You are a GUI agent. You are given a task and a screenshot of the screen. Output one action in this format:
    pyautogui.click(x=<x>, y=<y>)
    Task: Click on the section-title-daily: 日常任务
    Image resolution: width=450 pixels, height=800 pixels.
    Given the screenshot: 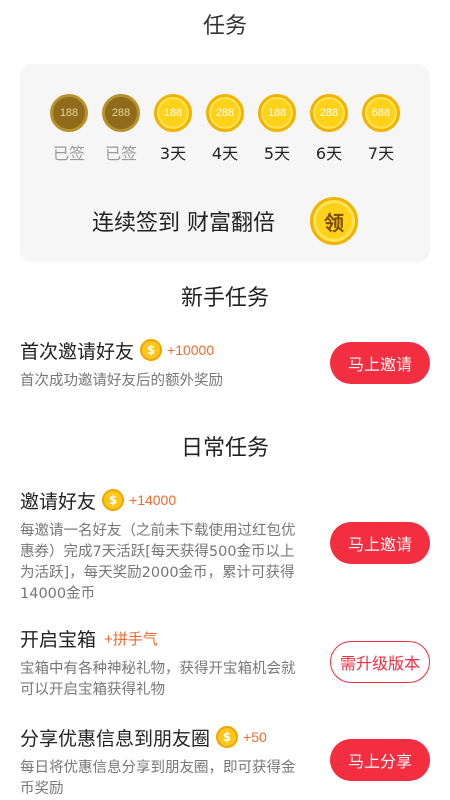 What is the action you would take?
    pyautogui.click(x=224, y=448)
    